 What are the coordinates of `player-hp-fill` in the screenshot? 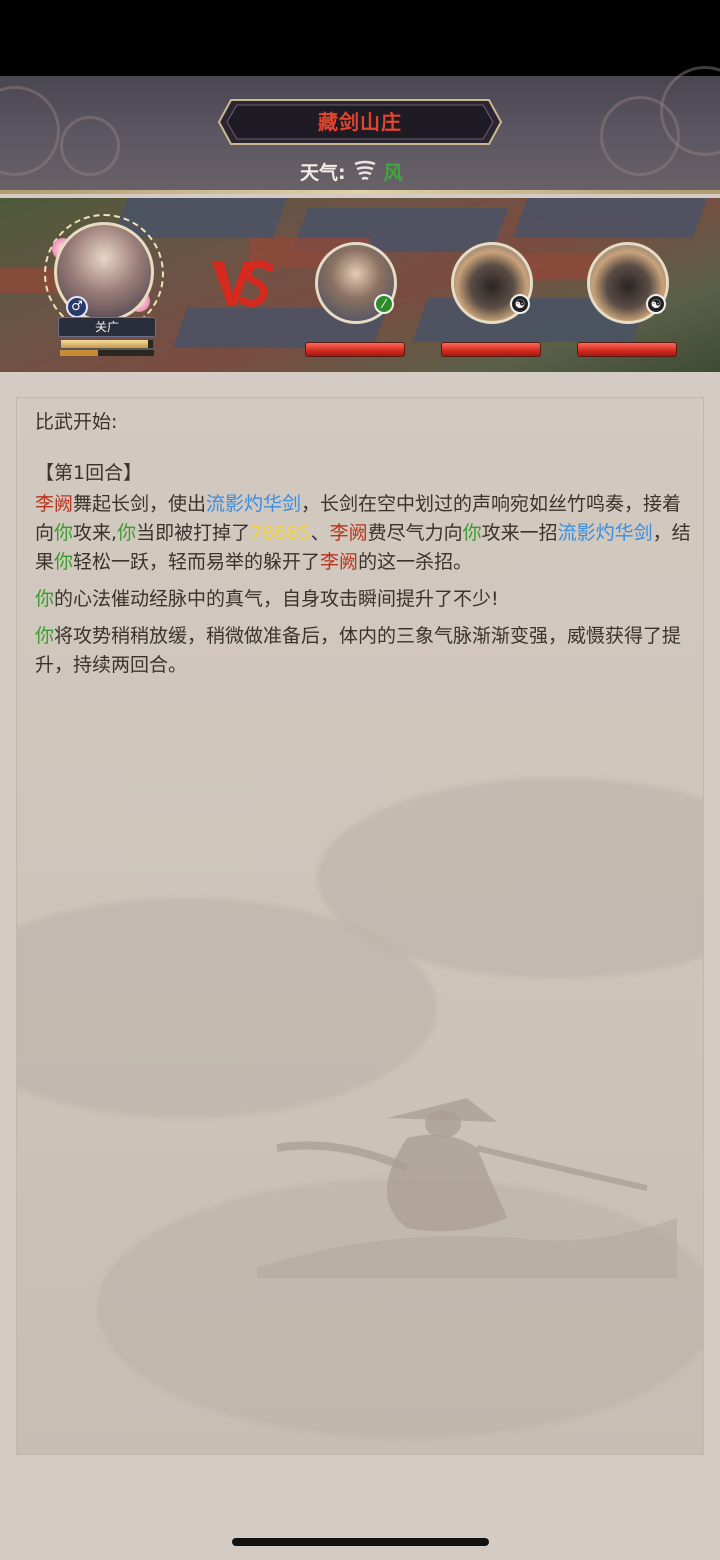 It's located at (105, 344).